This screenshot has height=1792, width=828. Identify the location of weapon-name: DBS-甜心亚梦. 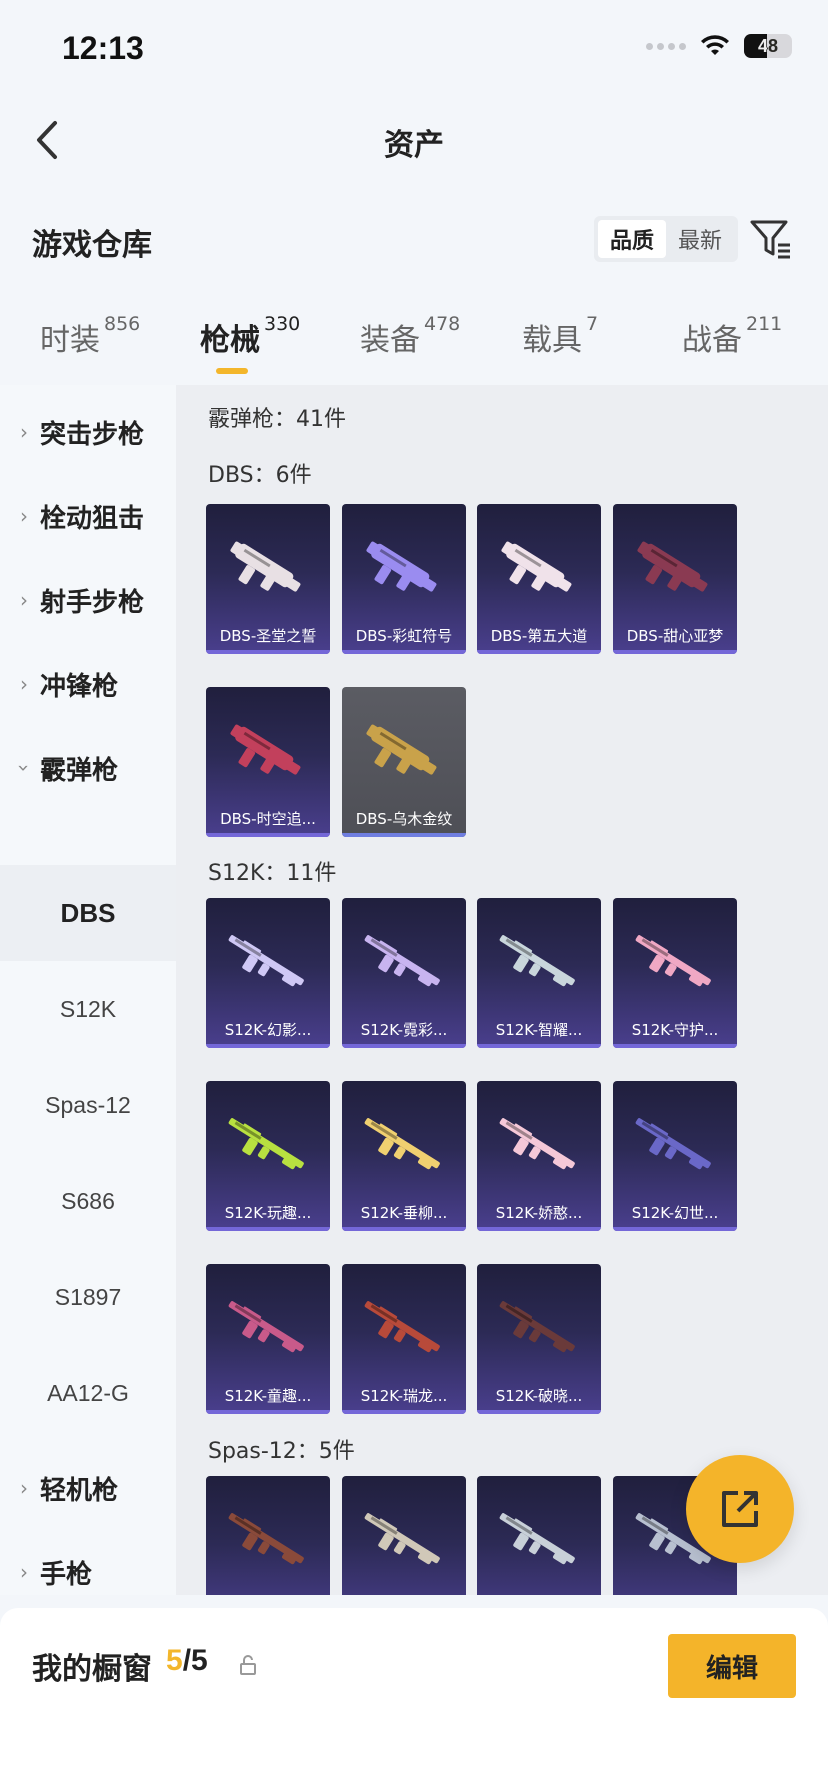
(675, 636).